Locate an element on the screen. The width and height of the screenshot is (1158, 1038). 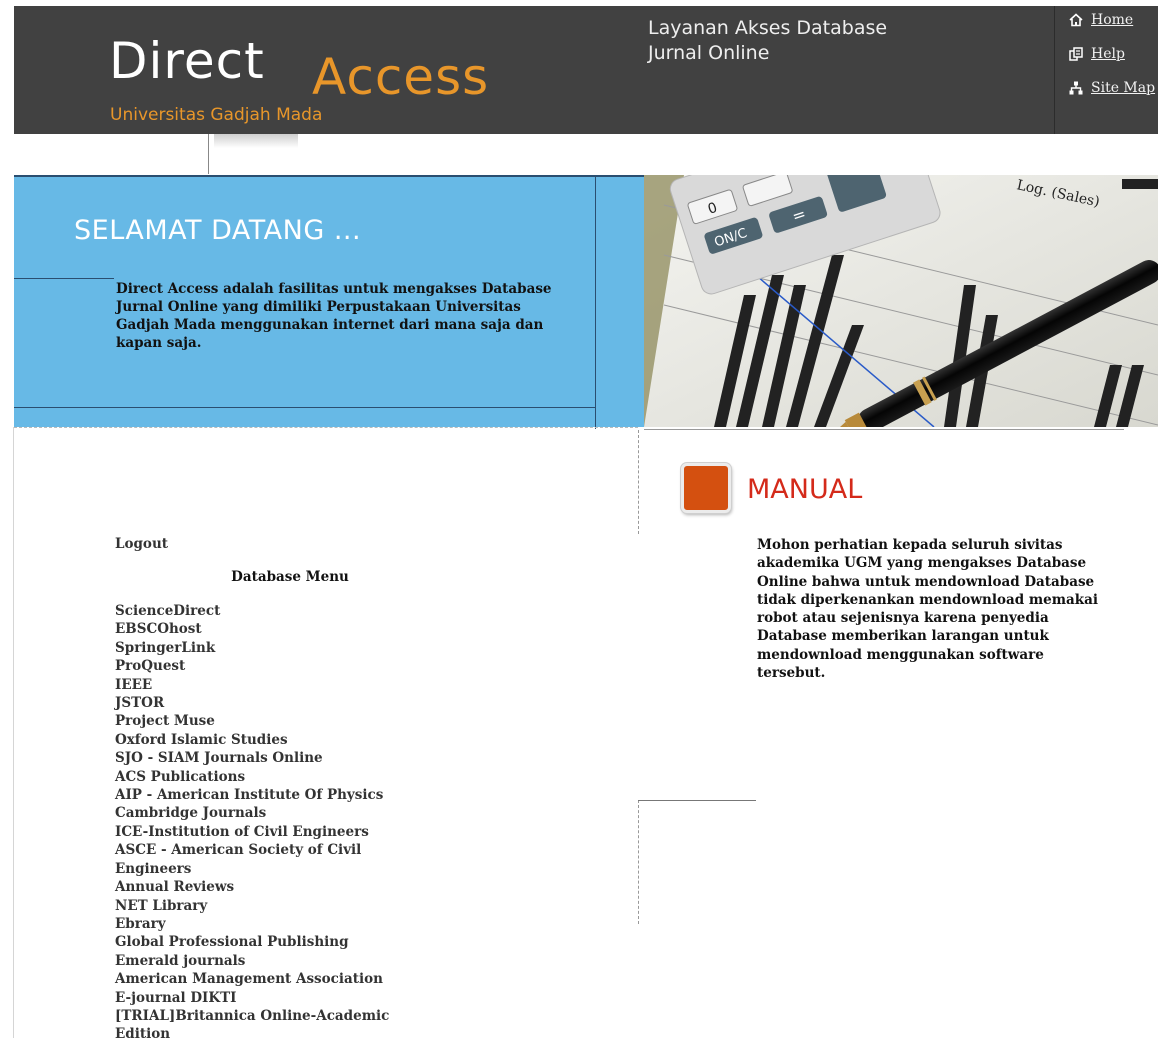
calculator-pen-illustration: 0 ON/C = + Log. (Sales) is located at coordinates (901, 301).